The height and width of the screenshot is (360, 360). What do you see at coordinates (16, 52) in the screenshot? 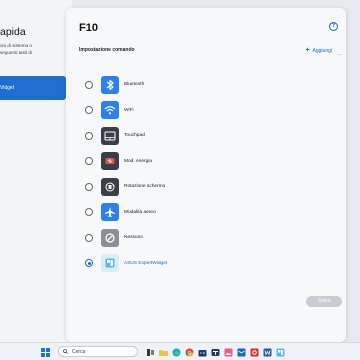
I see `panel-desc-line: seguenti tasti di` at bounding box center [16, 52].